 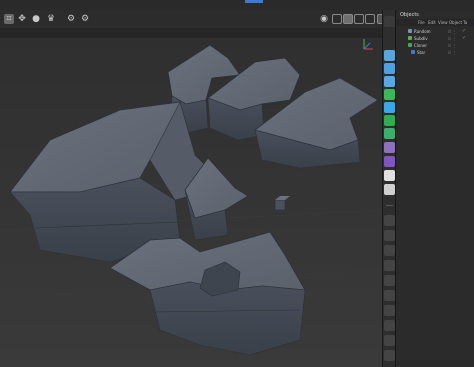 I want to click on object-label: Random, so click(x=422, y=31).